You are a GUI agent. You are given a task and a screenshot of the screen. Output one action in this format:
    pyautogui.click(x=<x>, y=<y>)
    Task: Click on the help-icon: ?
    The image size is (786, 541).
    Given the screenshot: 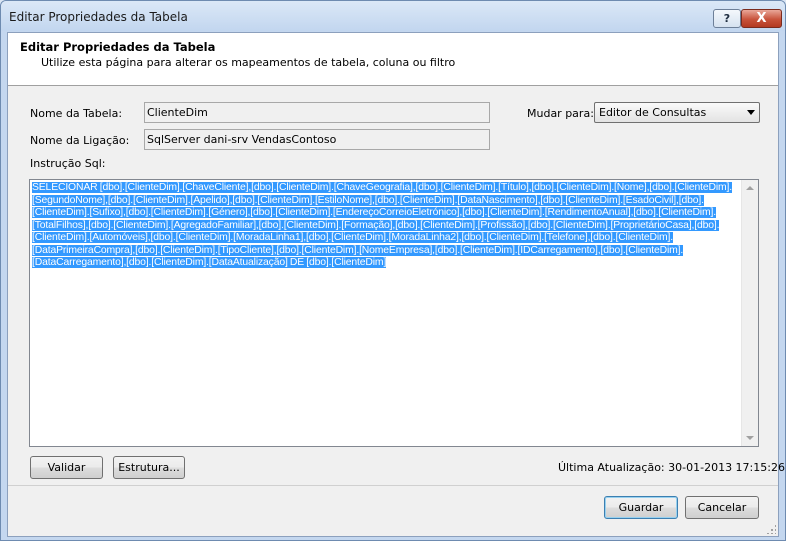 What is the action you would take?
    pyautogui.click(x=727, y=18)
    